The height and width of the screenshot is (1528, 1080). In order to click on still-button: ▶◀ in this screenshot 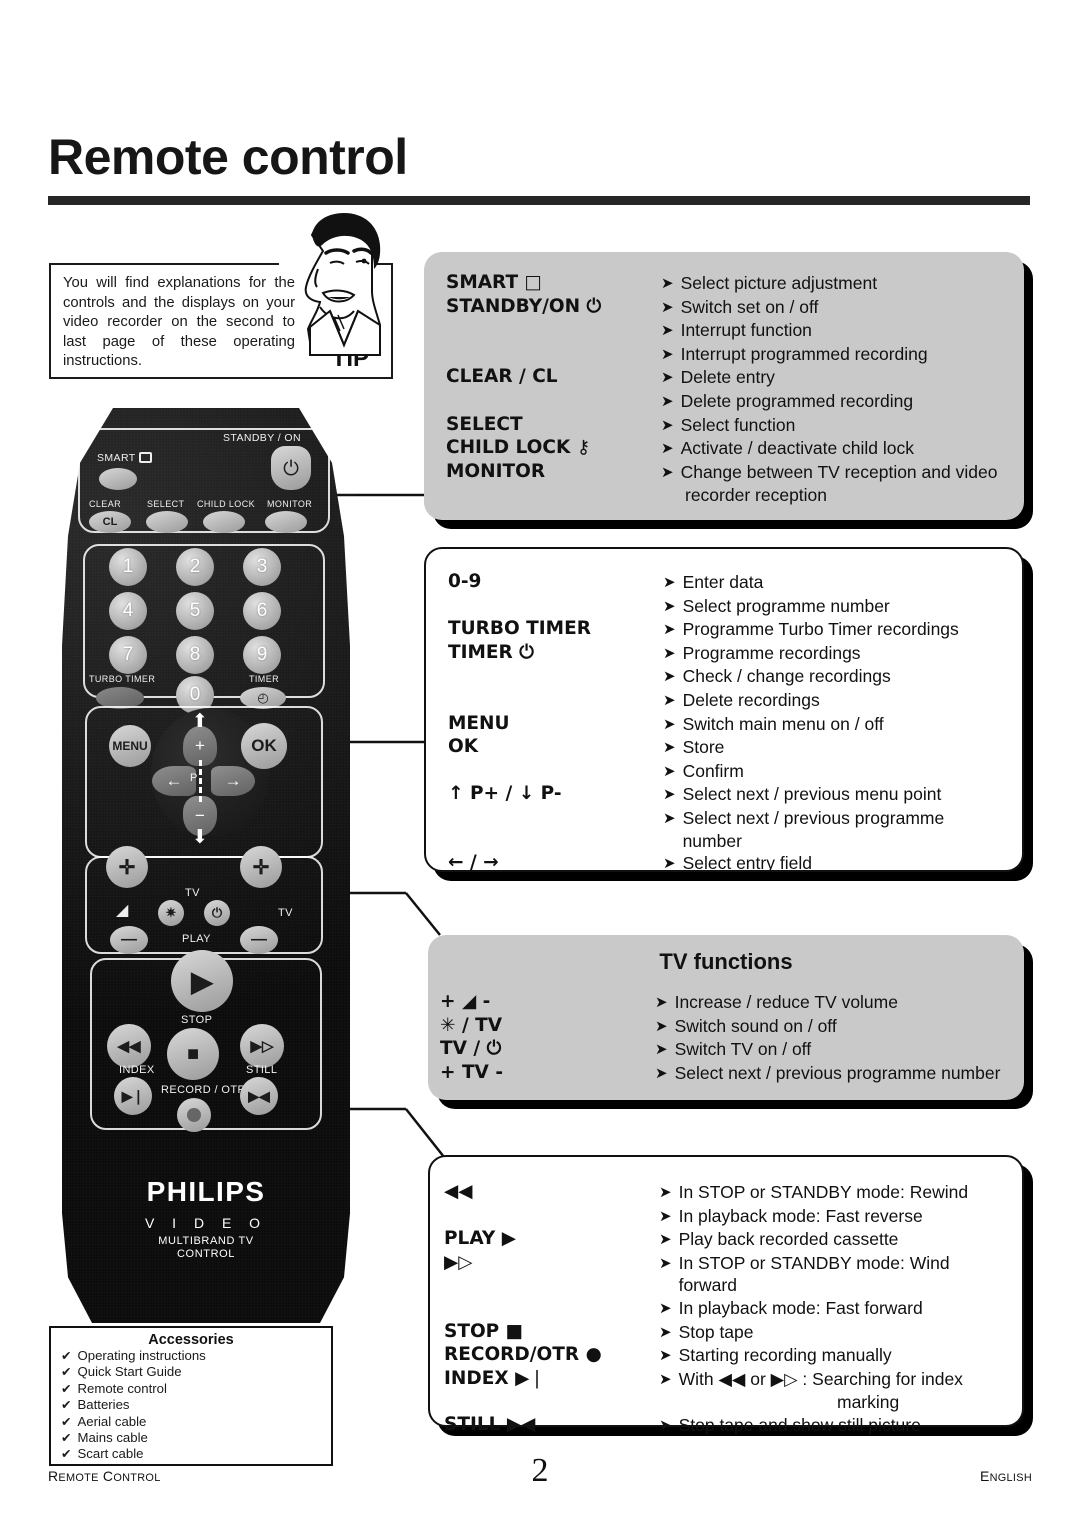, I will do `click(259, 1096)`.